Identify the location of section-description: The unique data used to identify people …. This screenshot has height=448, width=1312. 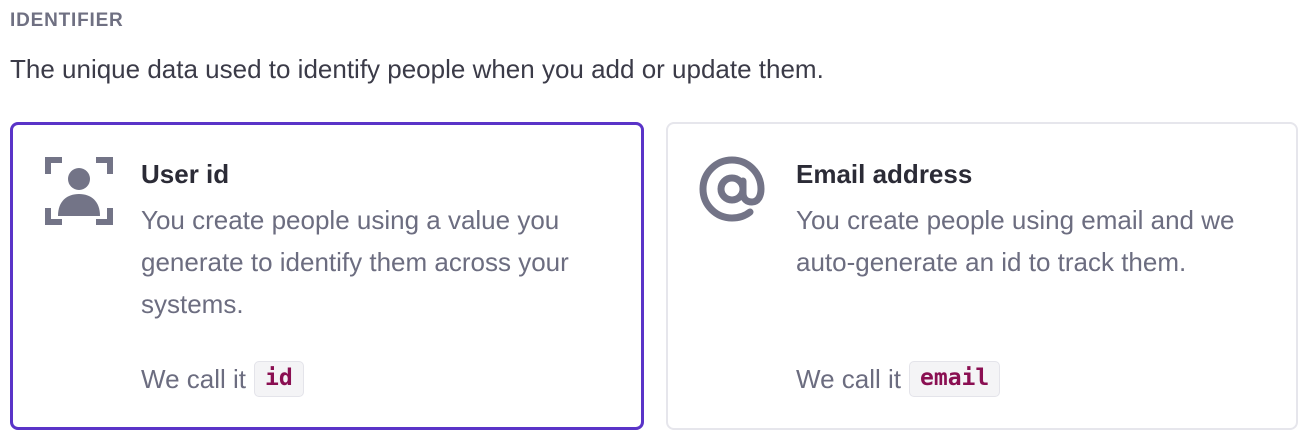
(417, 69).